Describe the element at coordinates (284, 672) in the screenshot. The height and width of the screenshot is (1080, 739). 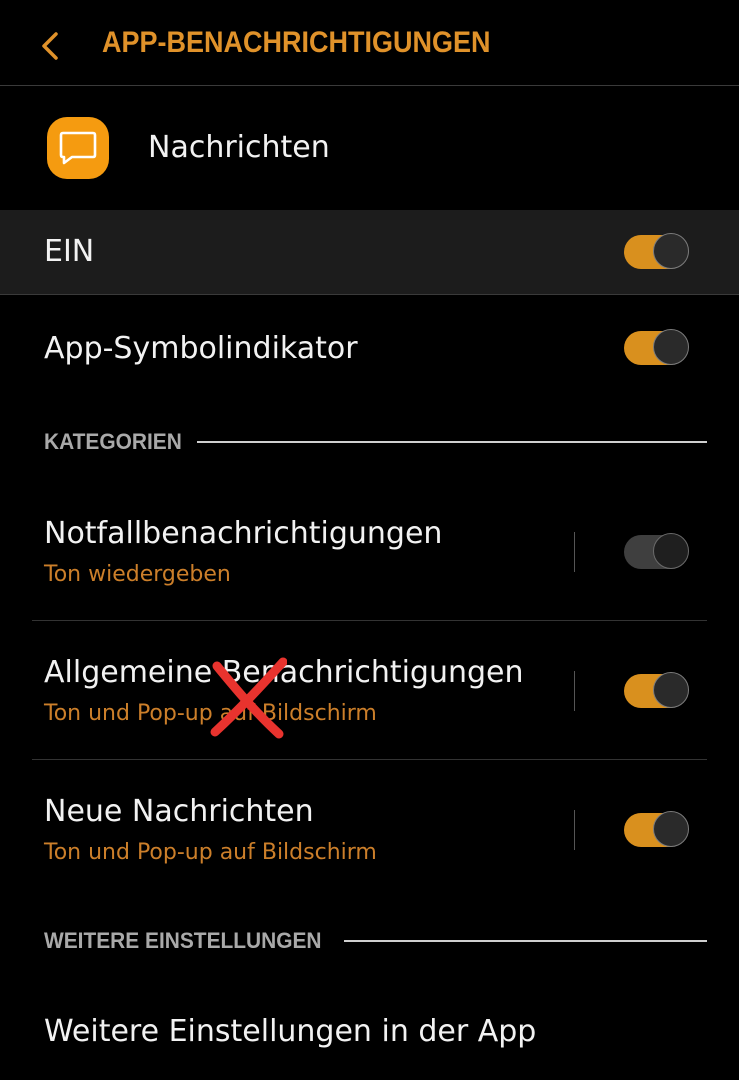
I see `category-title: Allgemeine Benachrichtigungen` at that location.